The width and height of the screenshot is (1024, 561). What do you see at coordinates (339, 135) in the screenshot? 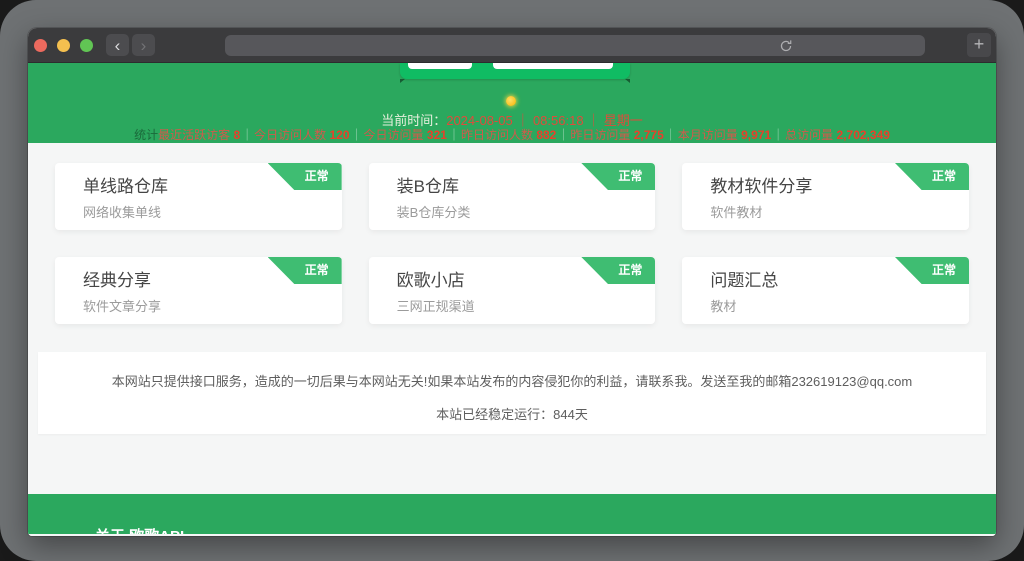
I see `stat-value: 120` at bounding box center [339, 135].